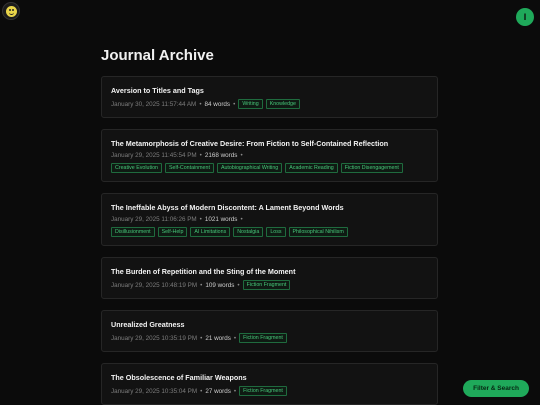 The width and height of the screenshot is (540, 405). What do you see at coordinates (154, 285) in the screenshot?
I see `entry-date: January 29, 2025 10:48:19 PM` at bounding box center [154, 285].